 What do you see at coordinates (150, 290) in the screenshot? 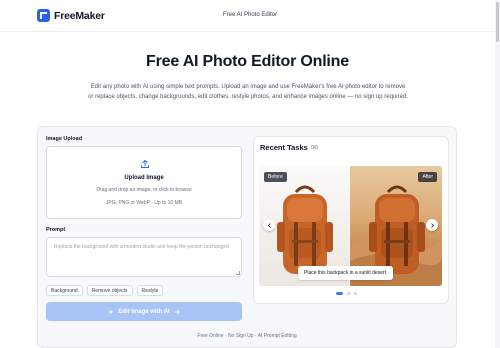
I see `chip-restyle: Restyle` at bounding box center [150, 290].